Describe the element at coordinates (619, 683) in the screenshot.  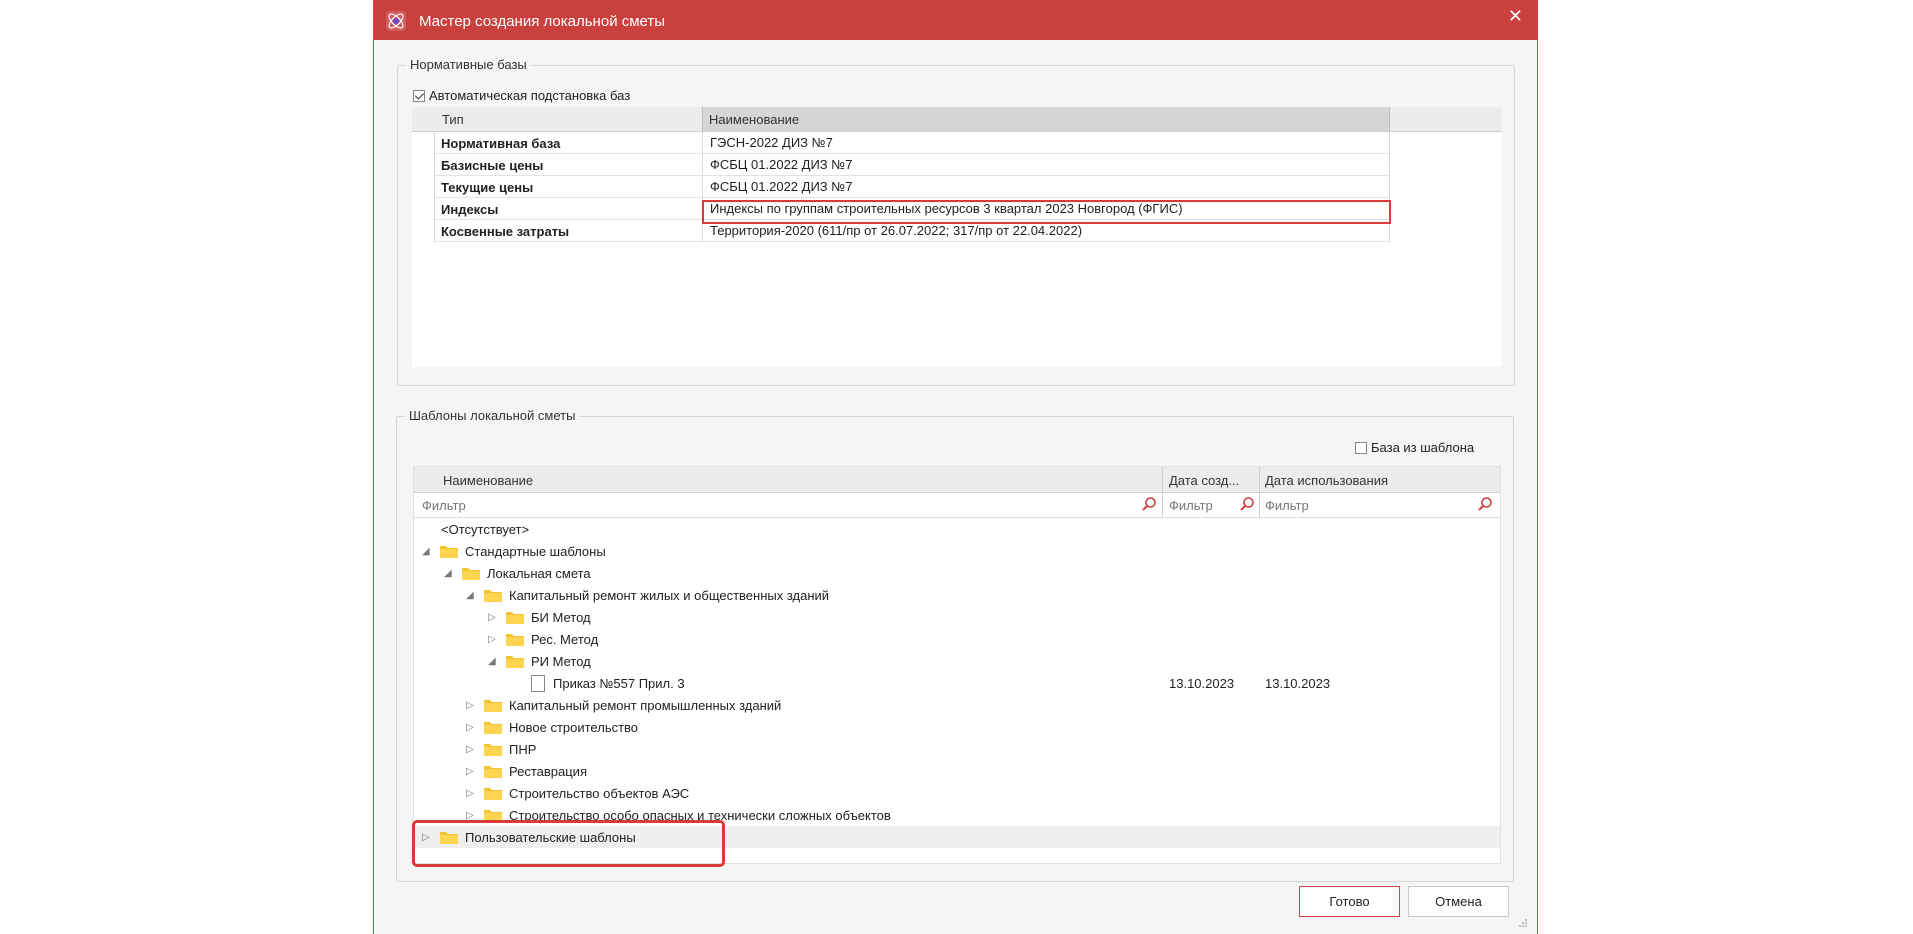
I see `tree-item-label: Приказ №557 Прил. 3` at that location.